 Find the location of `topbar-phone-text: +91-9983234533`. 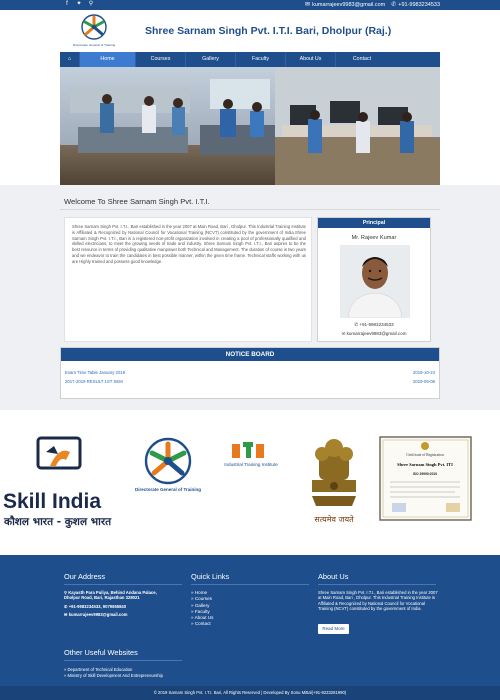

topbar-phone-text: +91-9983234533 is located at coordinates (419, 5).